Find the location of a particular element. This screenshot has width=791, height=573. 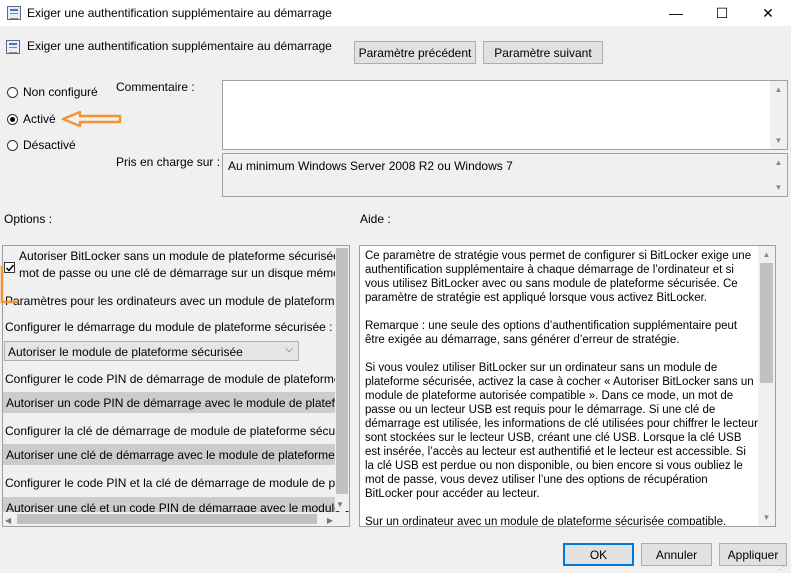

comment-textarea: ▲ ▼ is located at coordinates (505, 115).